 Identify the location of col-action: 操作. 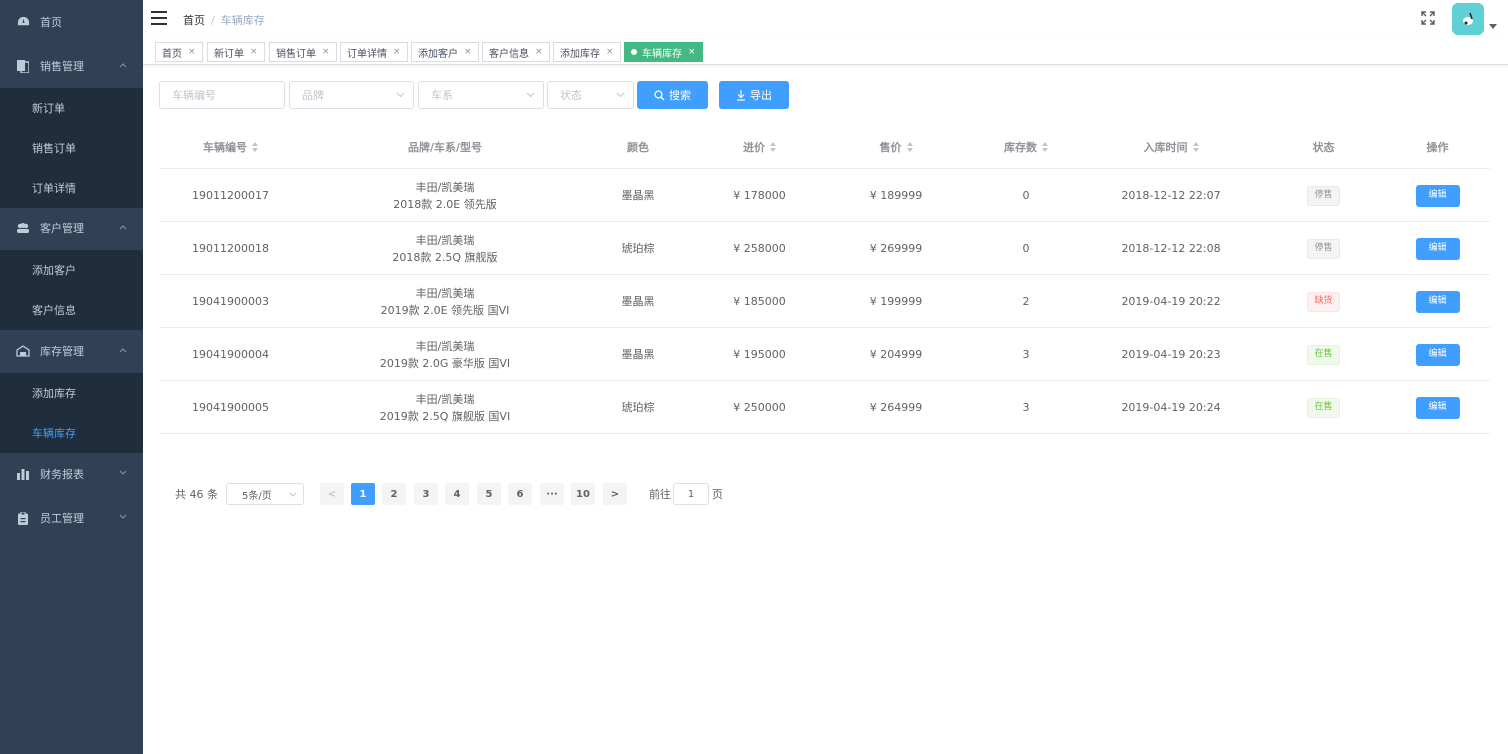
(1437, 146).